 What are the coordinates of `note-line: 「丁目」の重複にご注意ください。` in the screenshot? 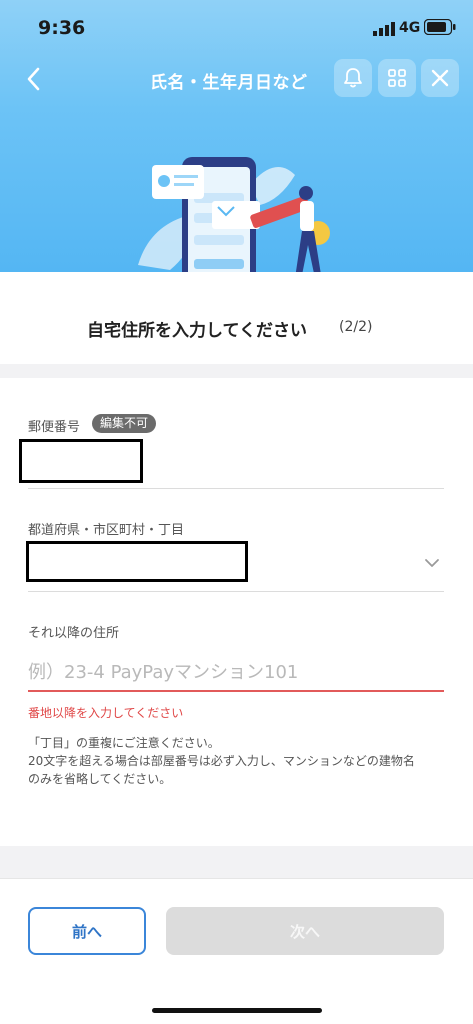 It's located at (124, 743).